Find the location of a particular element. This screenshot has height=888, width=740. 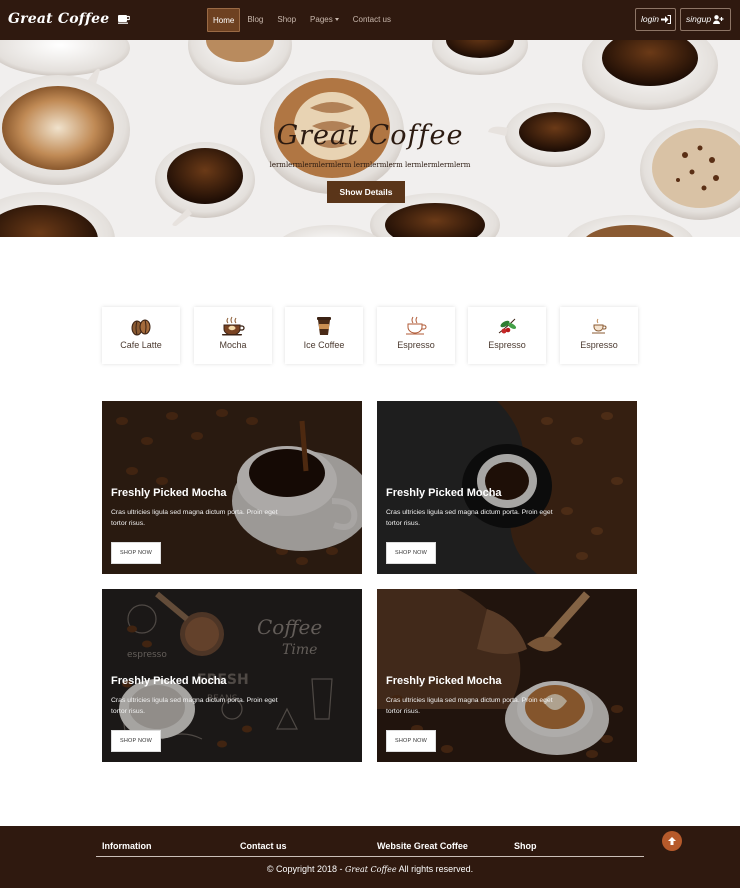

copyright-brand: Great Coffee is located at coordinates (371, 869).